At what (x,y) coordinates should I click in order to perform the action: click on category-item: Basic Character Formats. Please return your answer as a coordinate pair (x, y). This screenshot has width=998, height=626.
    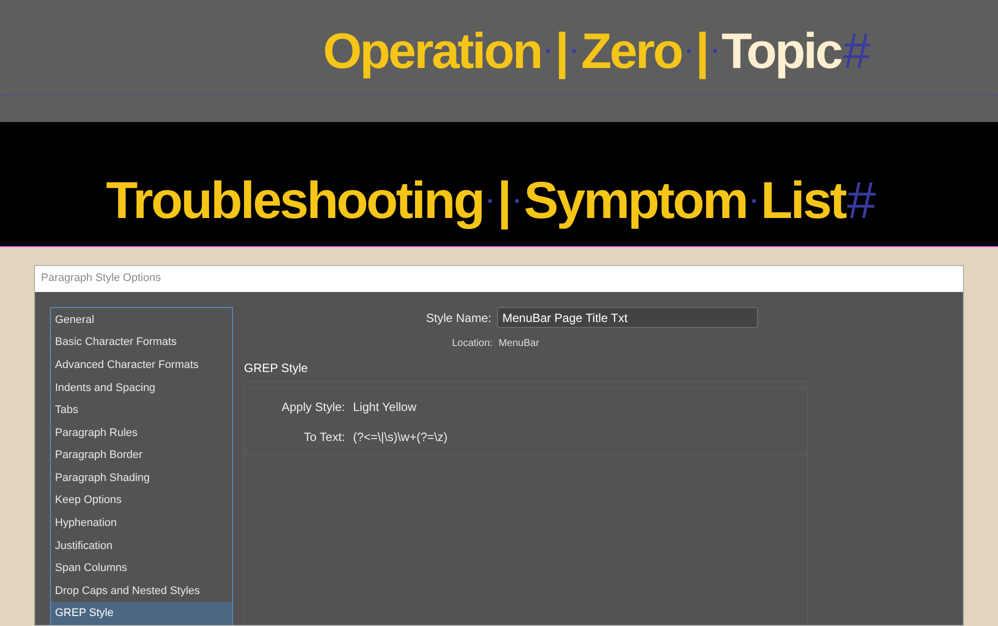
    Looking at the image, I should click on (141, 342).